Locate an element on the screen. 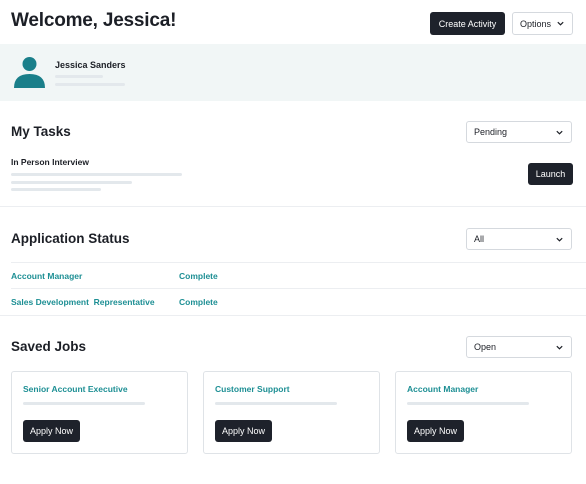  saved-jobs-filter-value: Open is located at coordinates (485, 347).